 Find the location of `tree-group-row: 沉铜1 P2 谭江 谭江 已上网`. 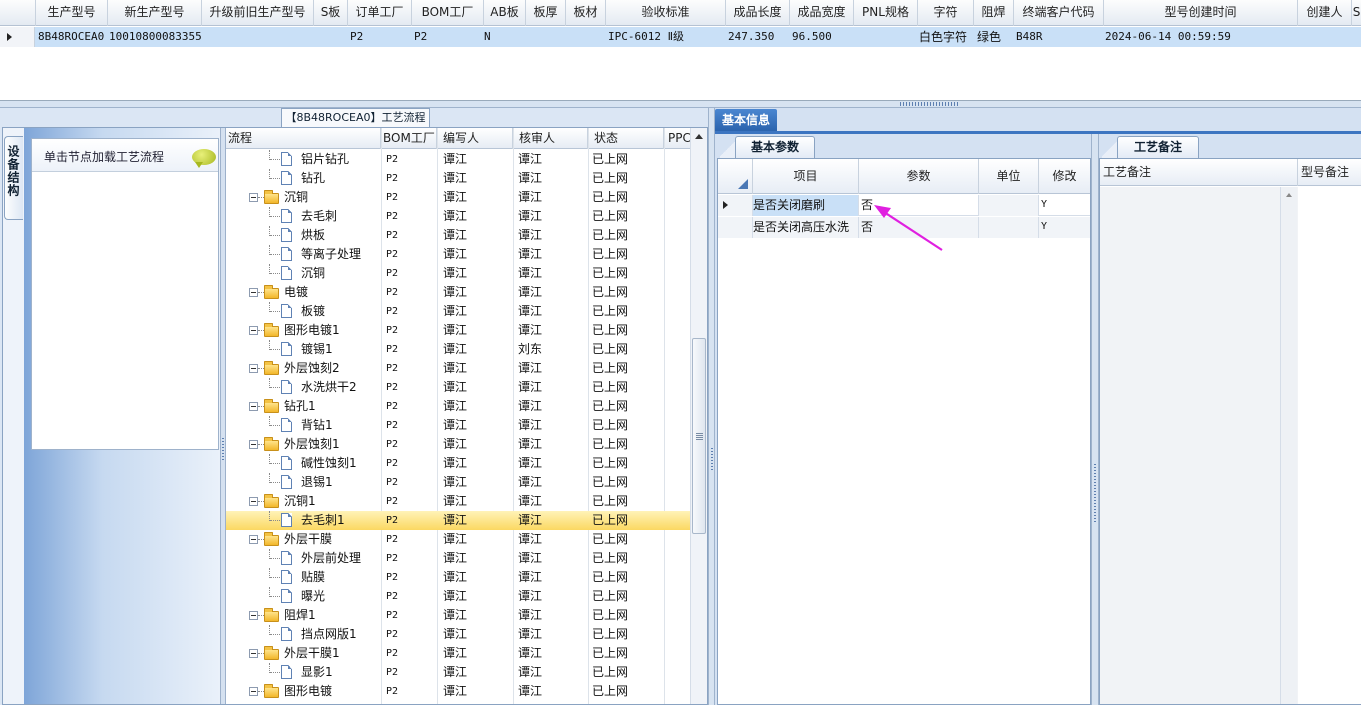

tree-group-row: 沉铜1 P2 谭江 谭江 已上网 is located at coordinates (458, 501).